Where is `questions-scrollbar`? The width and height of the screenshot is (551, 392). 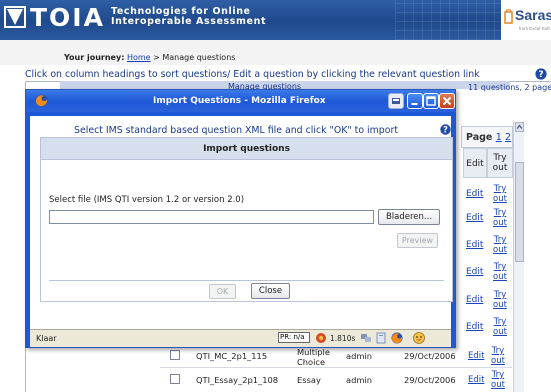
questions-scrollbar is located at coordinates (518, 257).